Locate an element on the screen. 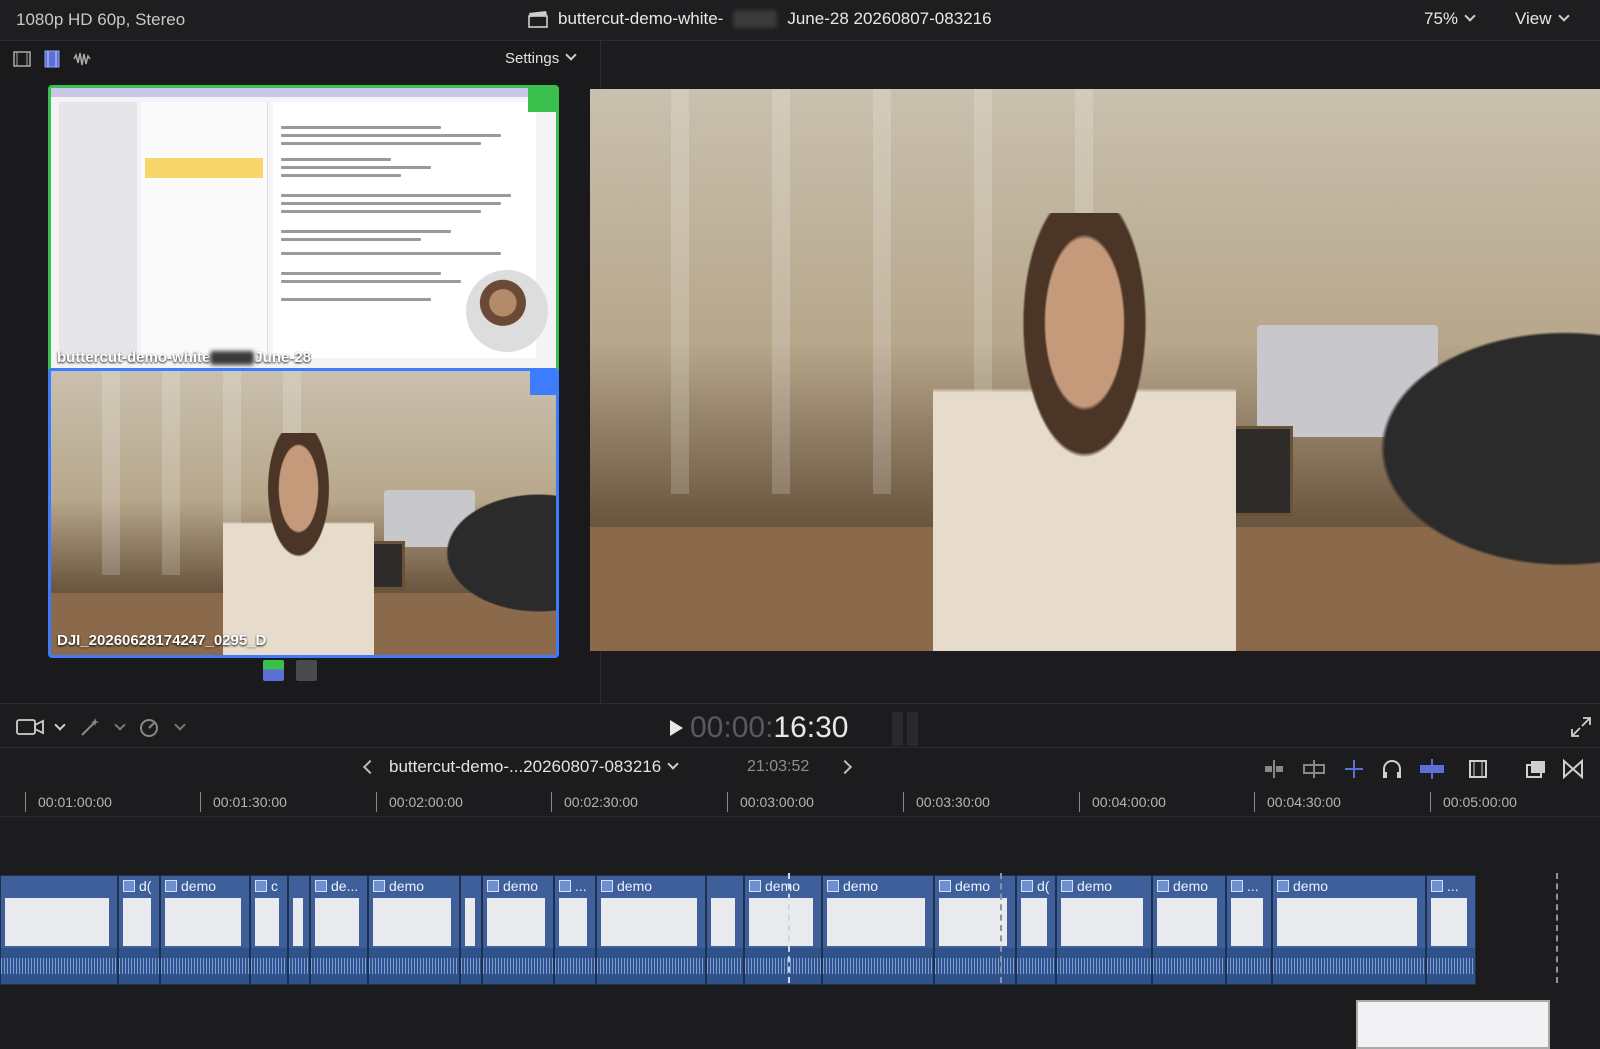  blade-icon is located at coordinates (1314, 769).